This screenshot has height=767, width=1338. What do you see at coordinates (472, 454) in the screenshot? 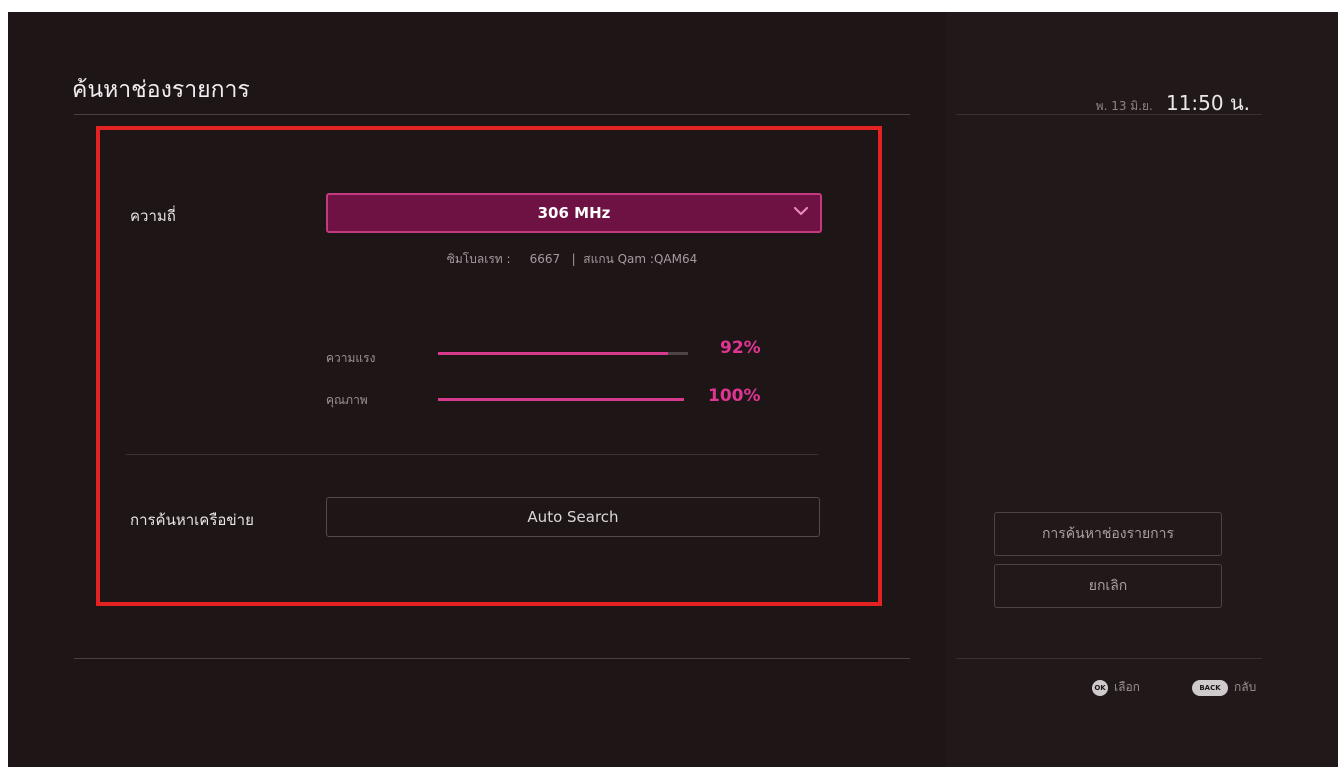
I see `form-divider` at bounding box center [472, 454].